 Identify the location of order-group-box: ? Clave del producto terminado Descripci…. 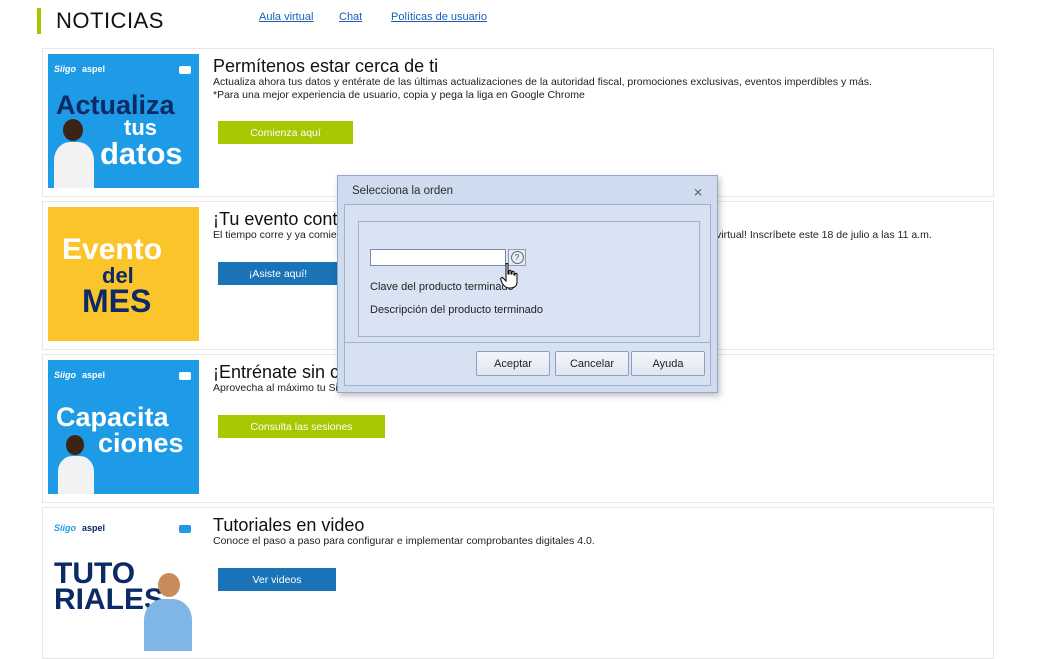
(529, 279).